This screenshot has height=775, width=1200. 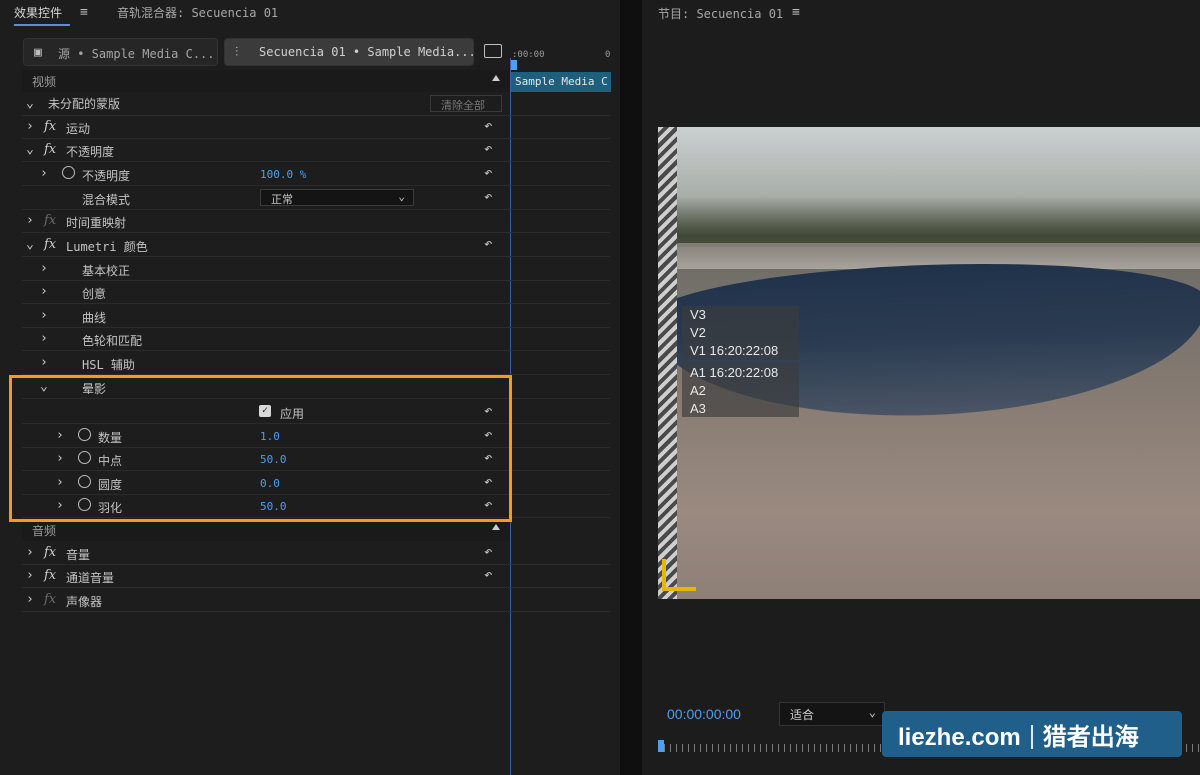 I want to click on playhead-handle, so click(x=514, y=65).